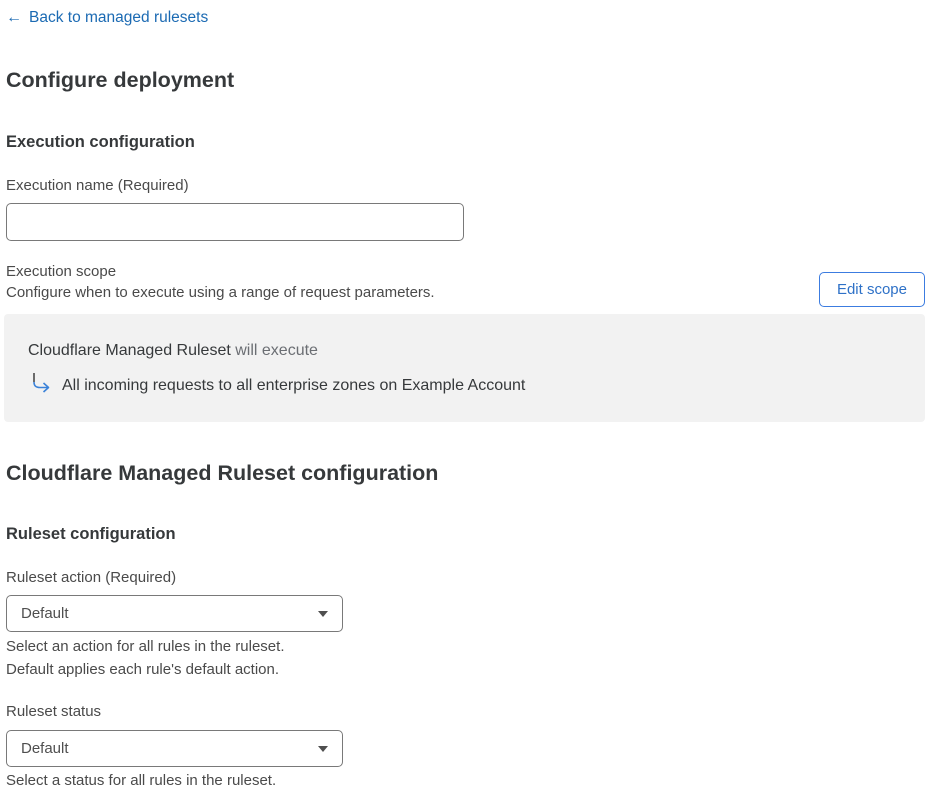 The image size is (931, 793). I want to click on back-link-label: Back to managed rulesets, so click(119, 17).